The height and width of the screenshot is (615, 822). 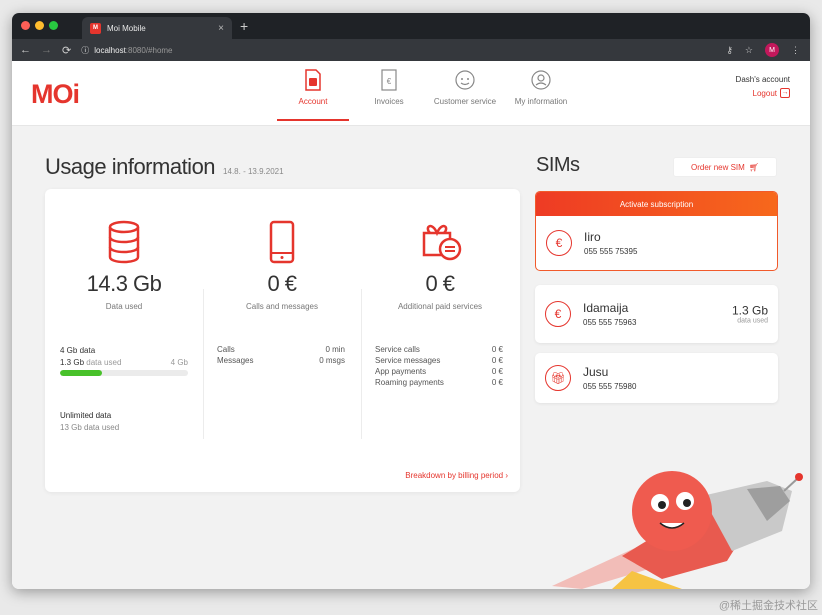 I want to click on nav-my-information: My information, so click(x=541, y=93).